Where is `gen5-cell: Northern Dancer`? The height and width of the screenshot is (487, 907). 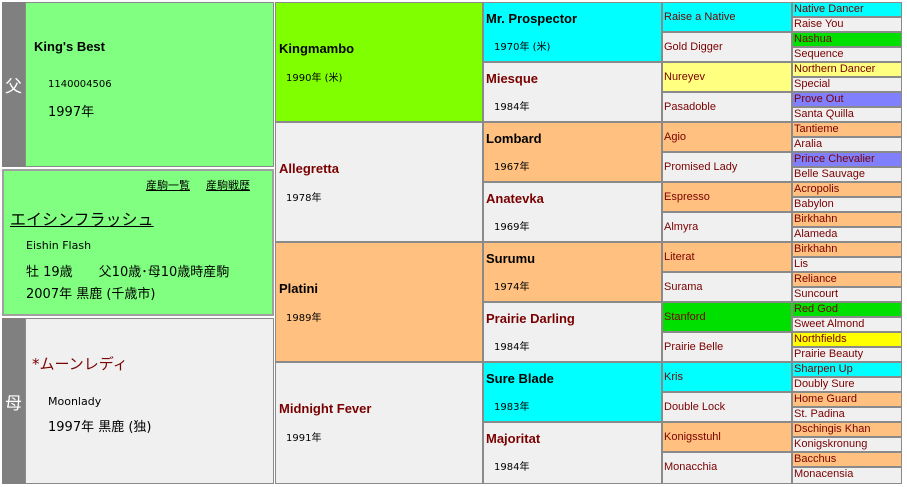 gen5-cell: Northern Dancer is located at coordinates (847, 69).